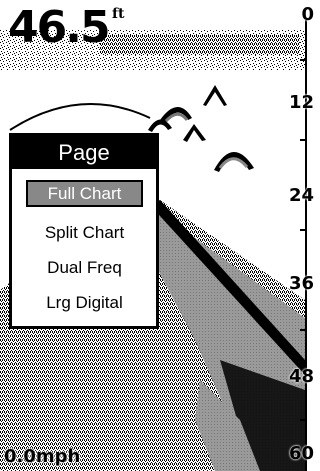 The height and width of the screenshot is (471, 320). Describe the element at coordinates (80, 117) in the screenshot. I see `thermocline-line` at that location.